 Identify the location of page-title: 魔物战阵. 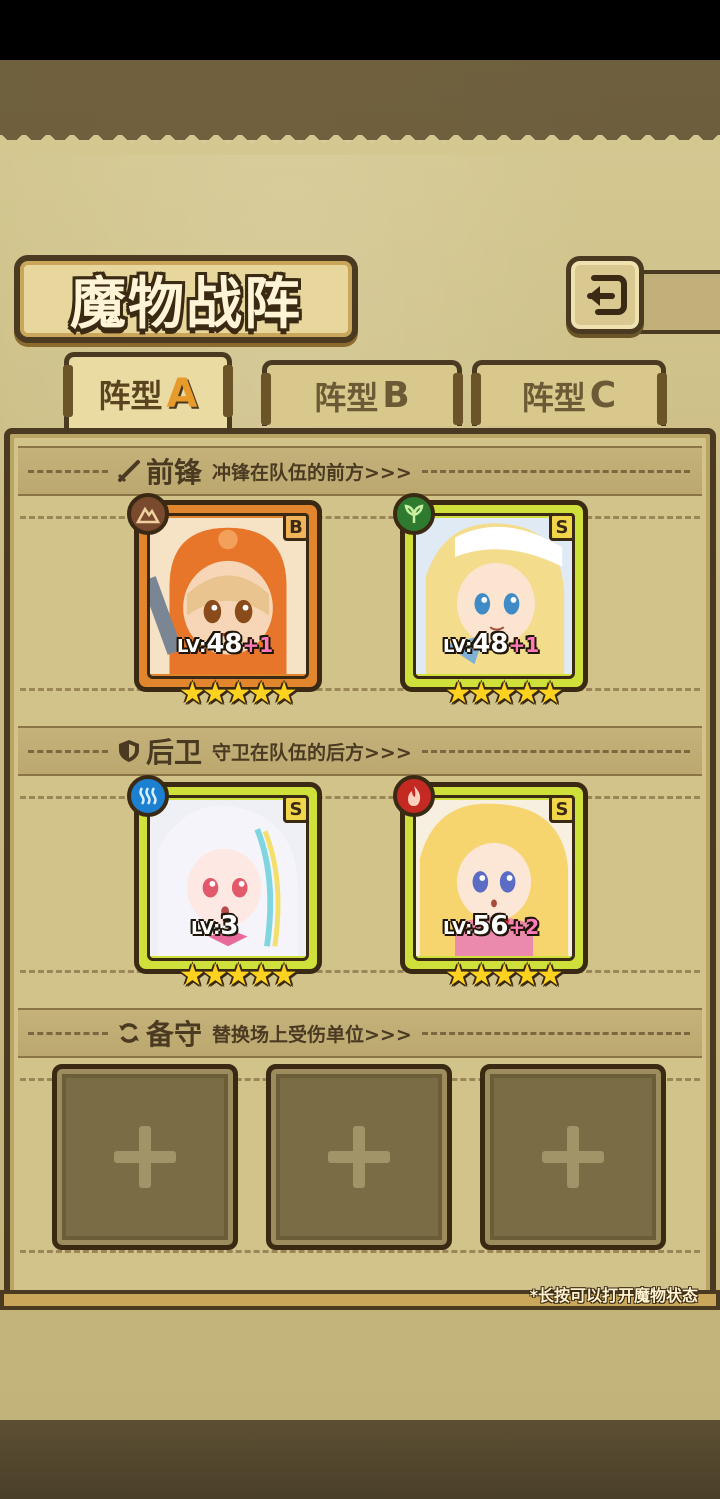
(186, 303).